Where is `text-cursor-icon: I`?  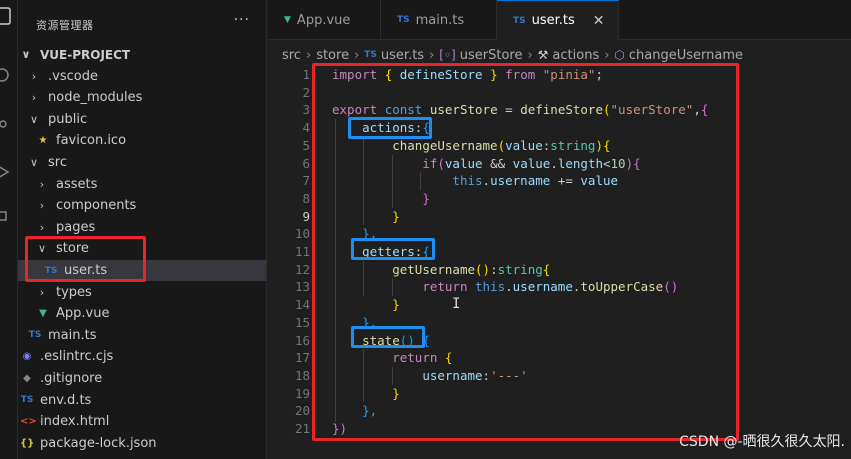
text-cursor-icon: I is located at coordinates (456, 304).